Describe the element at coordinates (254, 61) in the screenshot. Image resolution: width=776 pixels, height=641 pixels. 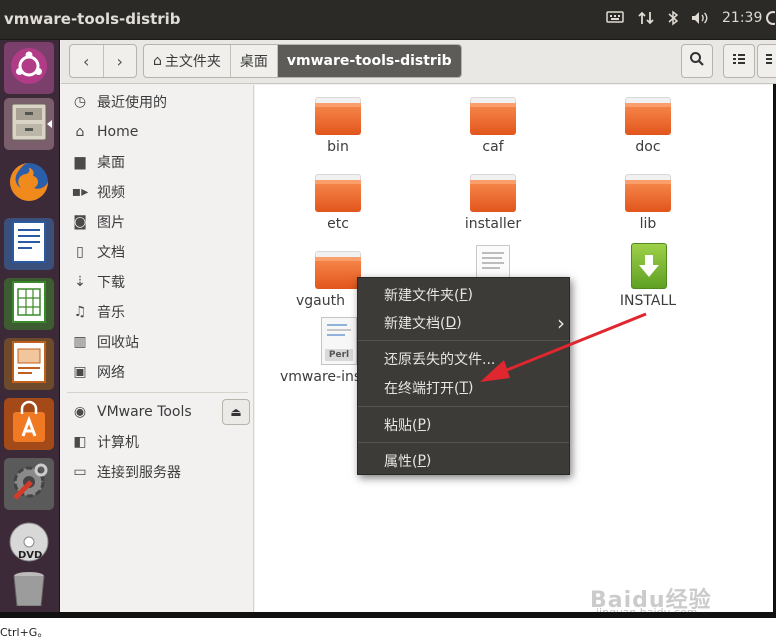
I see `breadcrumb-desktop: 桌面` at that location.